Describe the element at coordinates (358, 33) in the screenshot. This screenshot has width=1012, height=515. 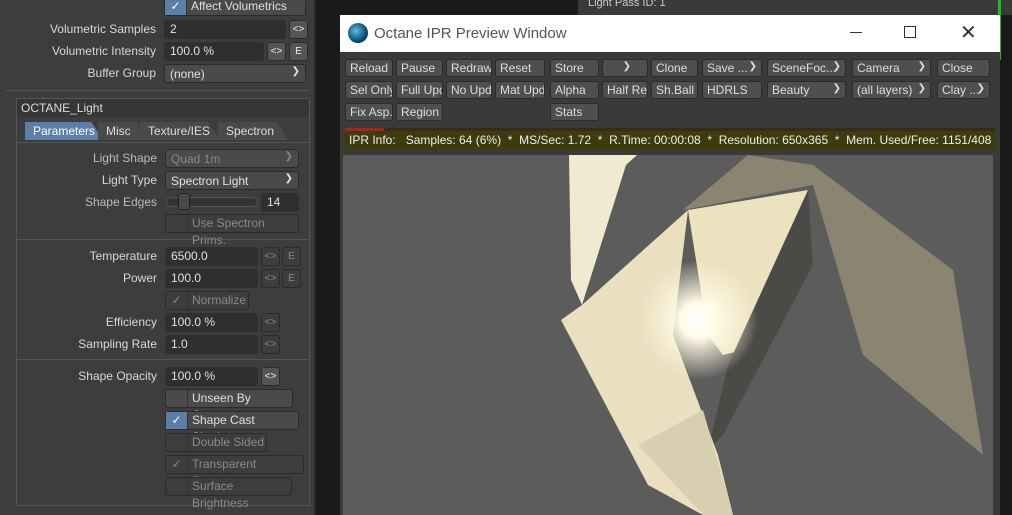
I see `octane-logo-icon` at that location.